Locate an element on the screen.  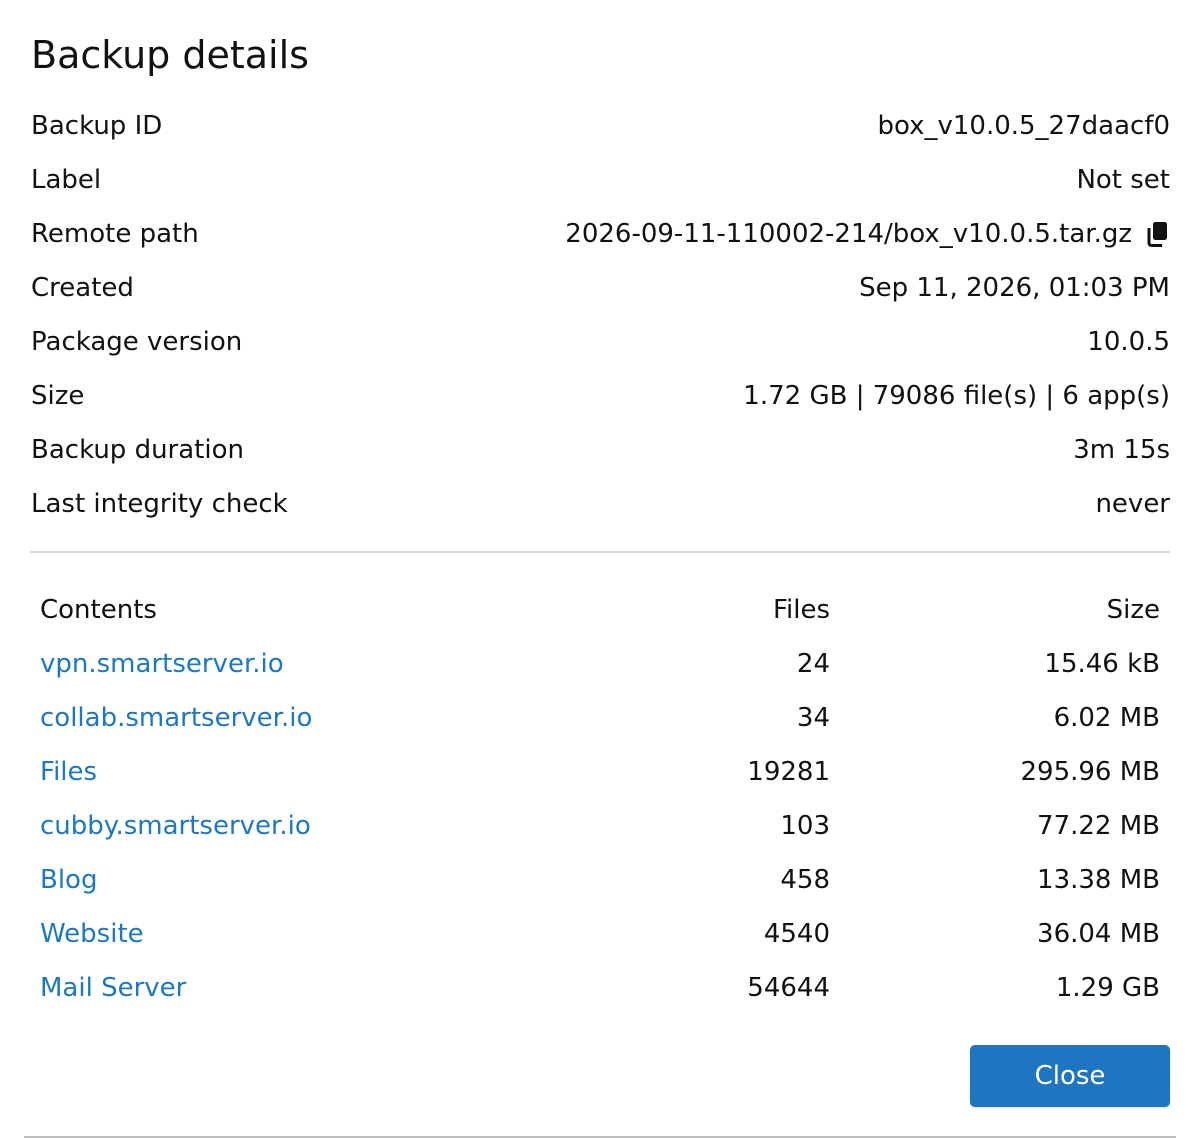
detail-value: box_v10.0.5_27daacf0 is located at coordinates (1023, 126).